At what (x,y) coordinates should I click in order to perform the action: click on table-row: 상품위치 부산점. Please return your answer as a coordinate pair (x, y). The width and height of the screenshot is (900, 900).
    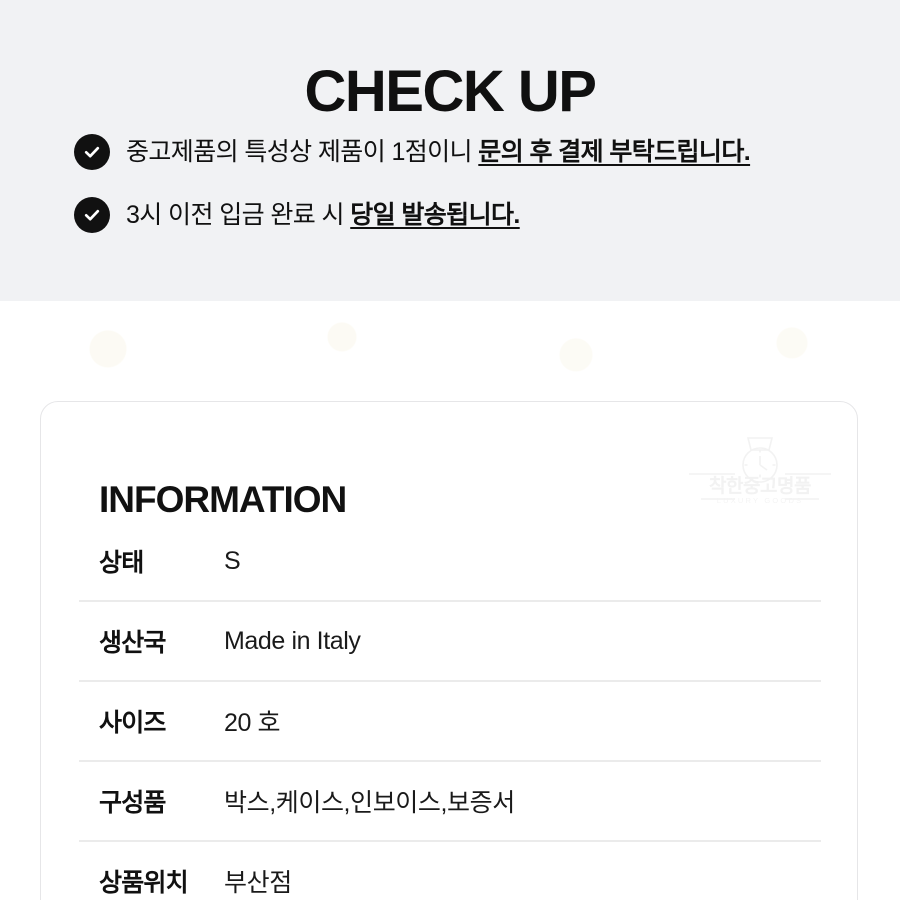
    Looking at the image, I should click on (450, 870).